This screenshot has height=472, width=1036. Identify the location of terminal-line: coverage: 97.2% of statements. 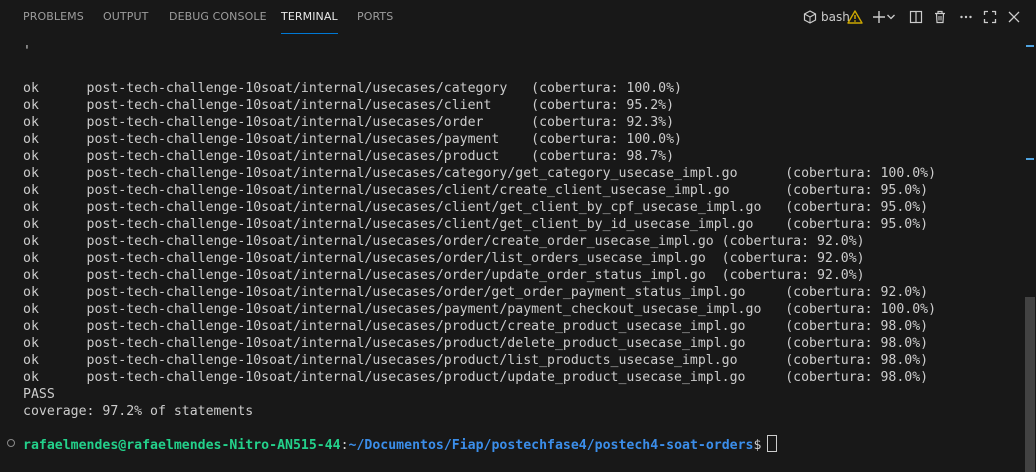
(138, 411).